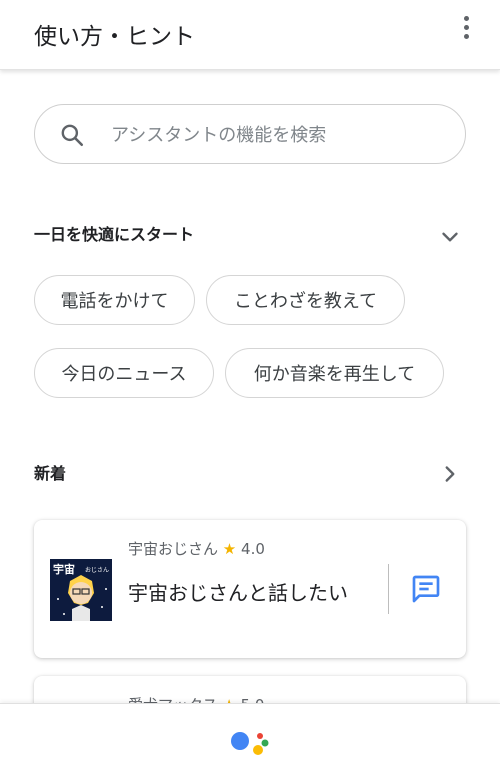  Describe the element at coordinates (426, 589) in the screenshot. I see `chat-icon` at that location.